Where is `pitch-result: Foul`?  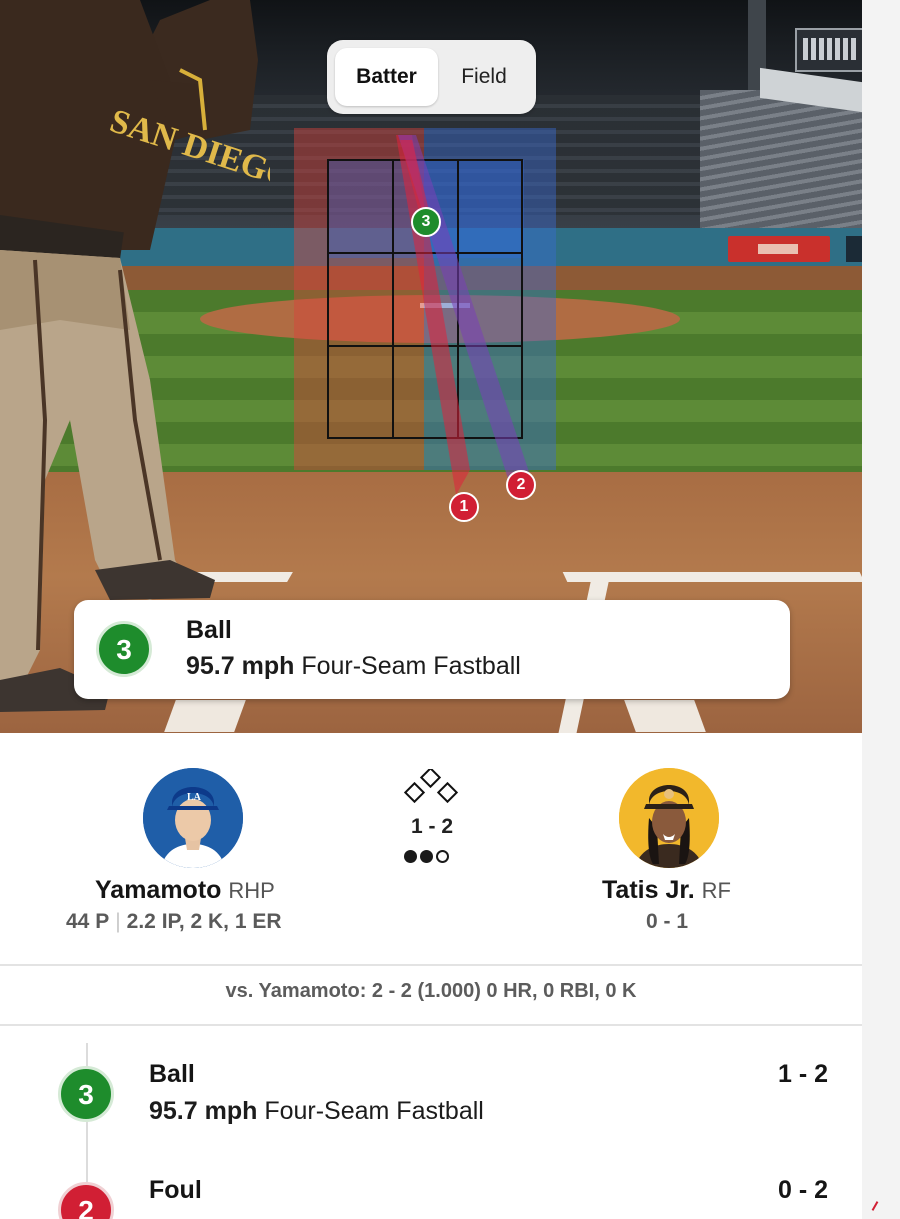
pitch-result: Foul is located at coordinates (175, 1190).